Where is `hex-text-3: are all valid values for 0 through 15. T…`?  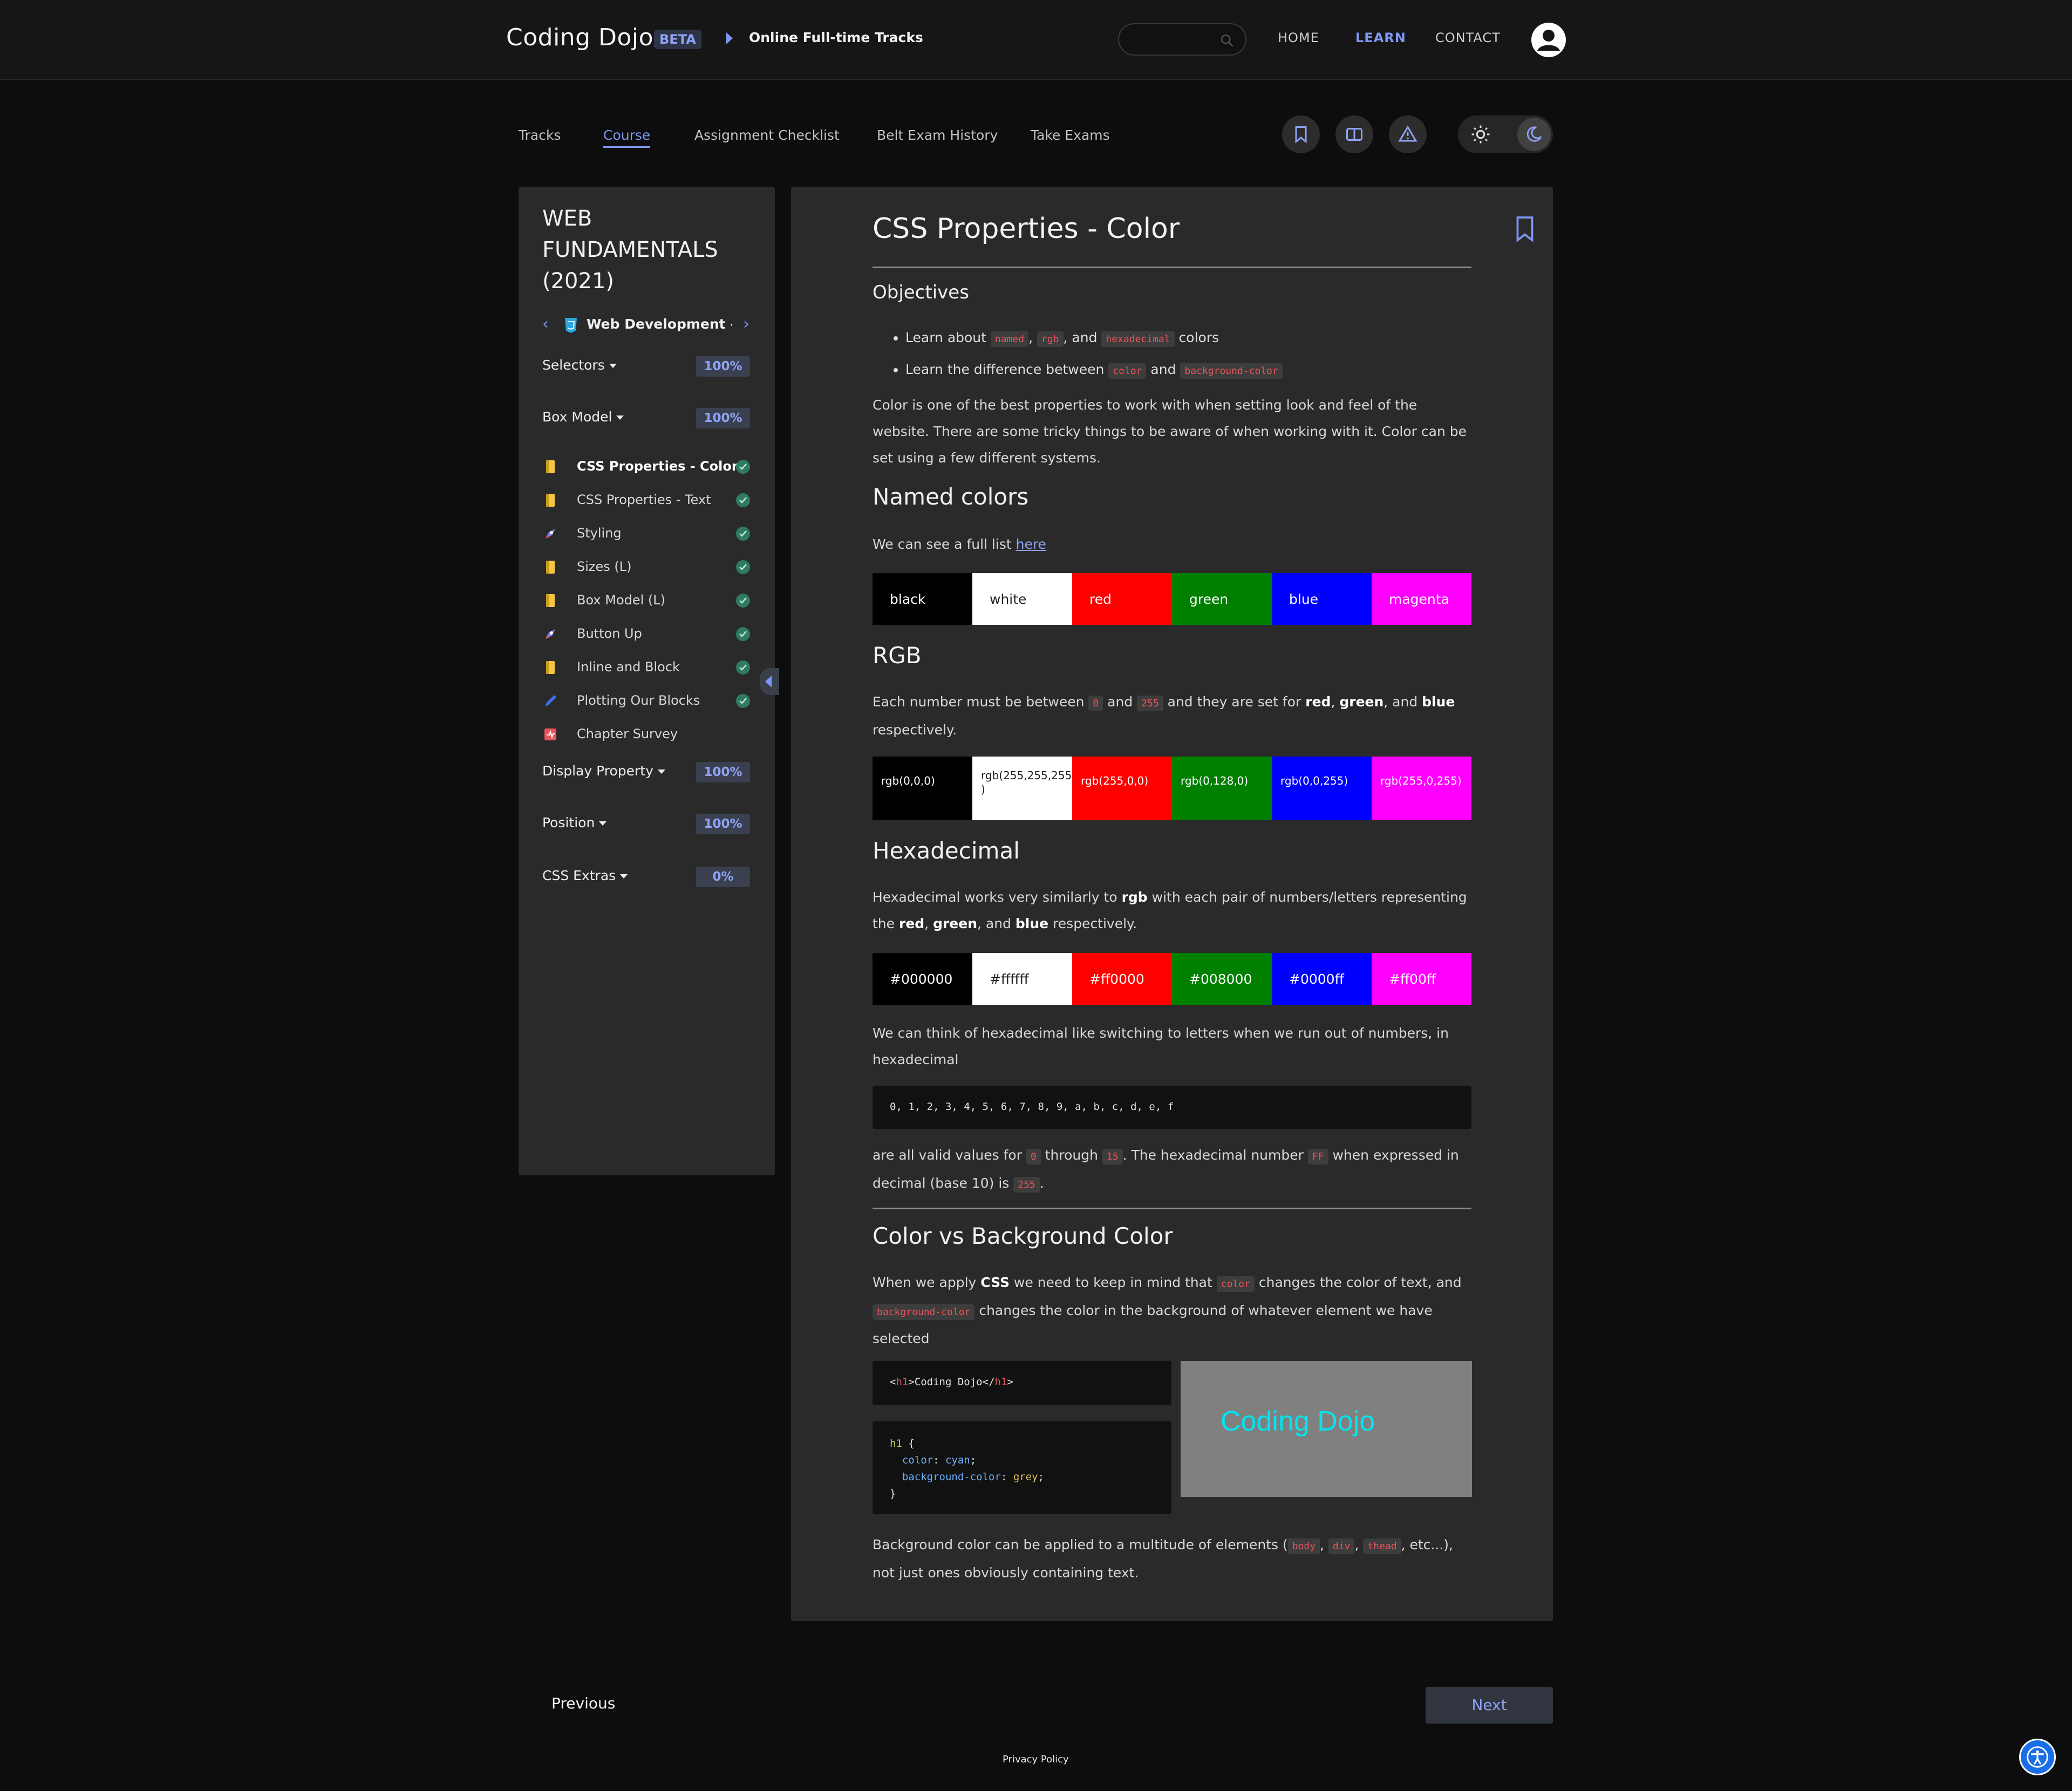
hex-text-3: are all valid values for 0 through 15. T… is located at coordinates (1172, 1170).